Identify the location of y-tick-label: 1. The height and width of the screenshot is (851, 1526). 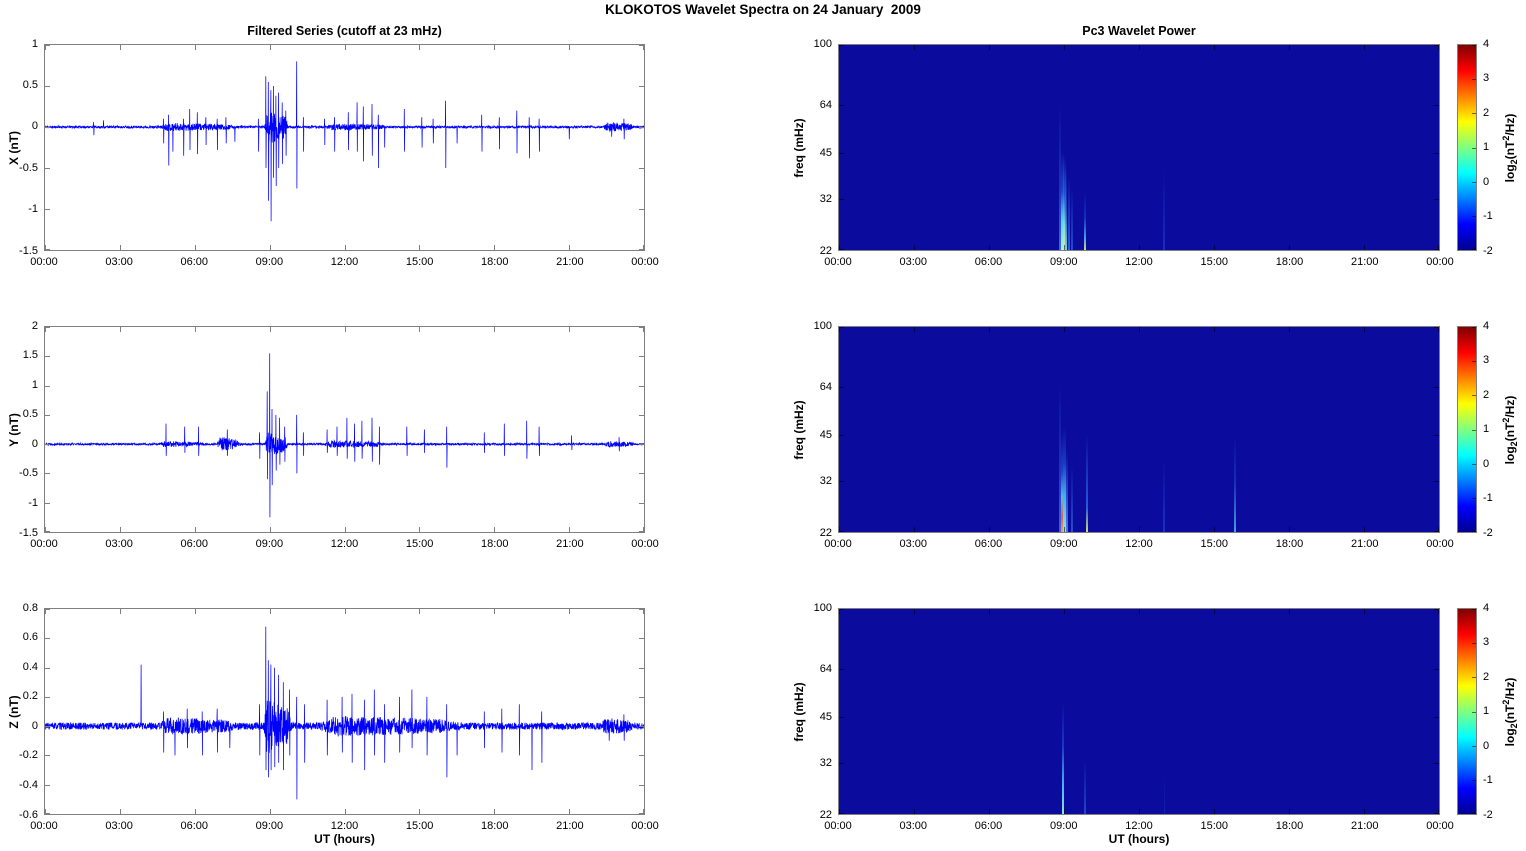
(34, 384).